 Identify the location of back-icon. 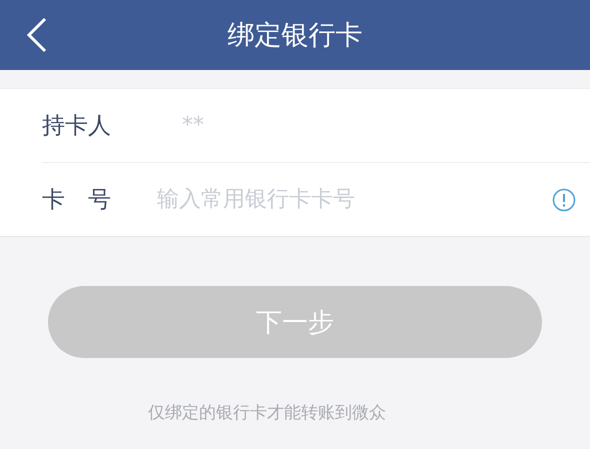
(37, 35).